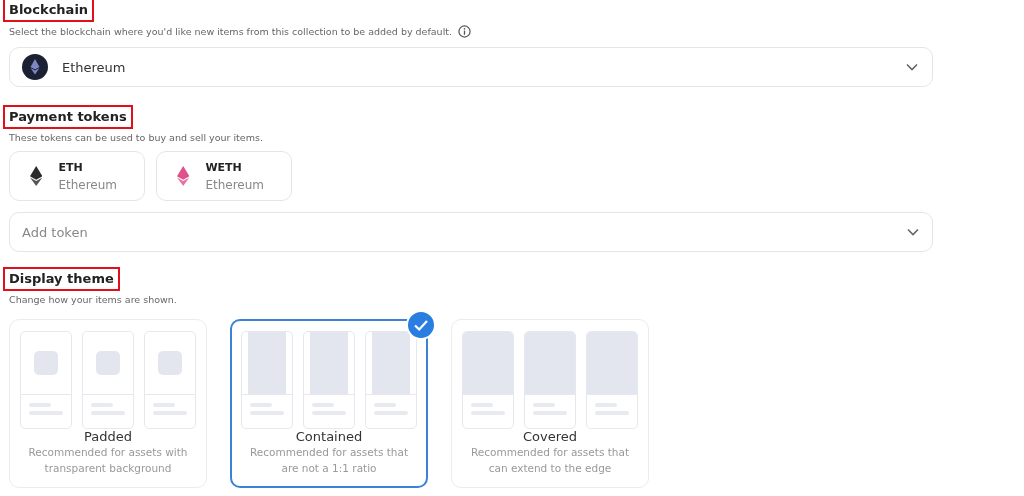  What do you see at coordinates (93, 299) in the screenshot?
I see `section-description: Change how your items are shown.` at bounding box center [93, 299].